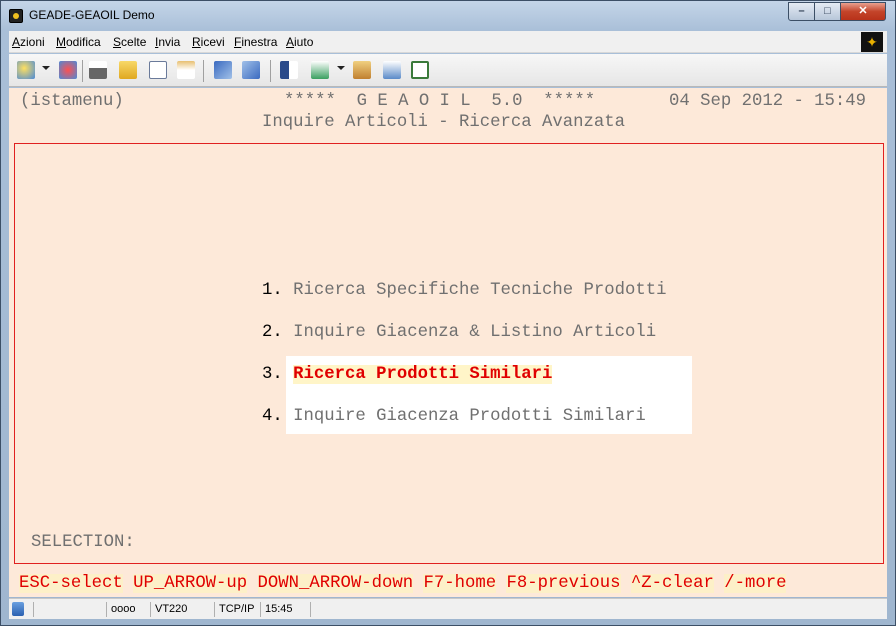 The image size is (896, 626). I want to click on receive-icon, so click(251, 70).